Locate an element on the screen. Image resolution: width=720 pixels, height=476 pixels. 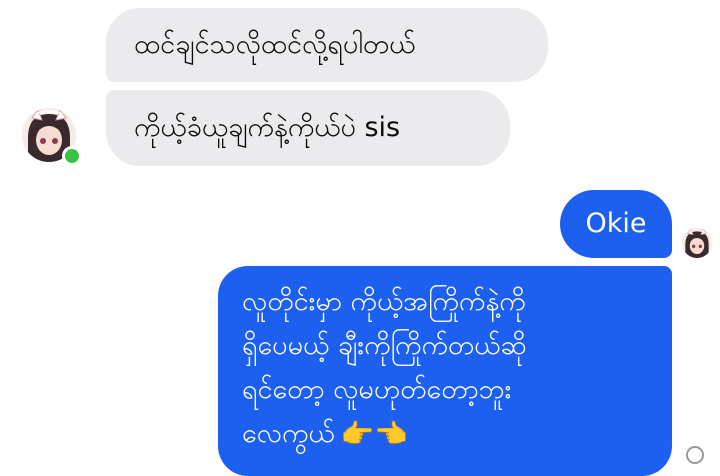
incoming-message-bubble: ထင်ချင်သလိုထင်လို့ရပါတယ် is located at coordinates (327, 45).